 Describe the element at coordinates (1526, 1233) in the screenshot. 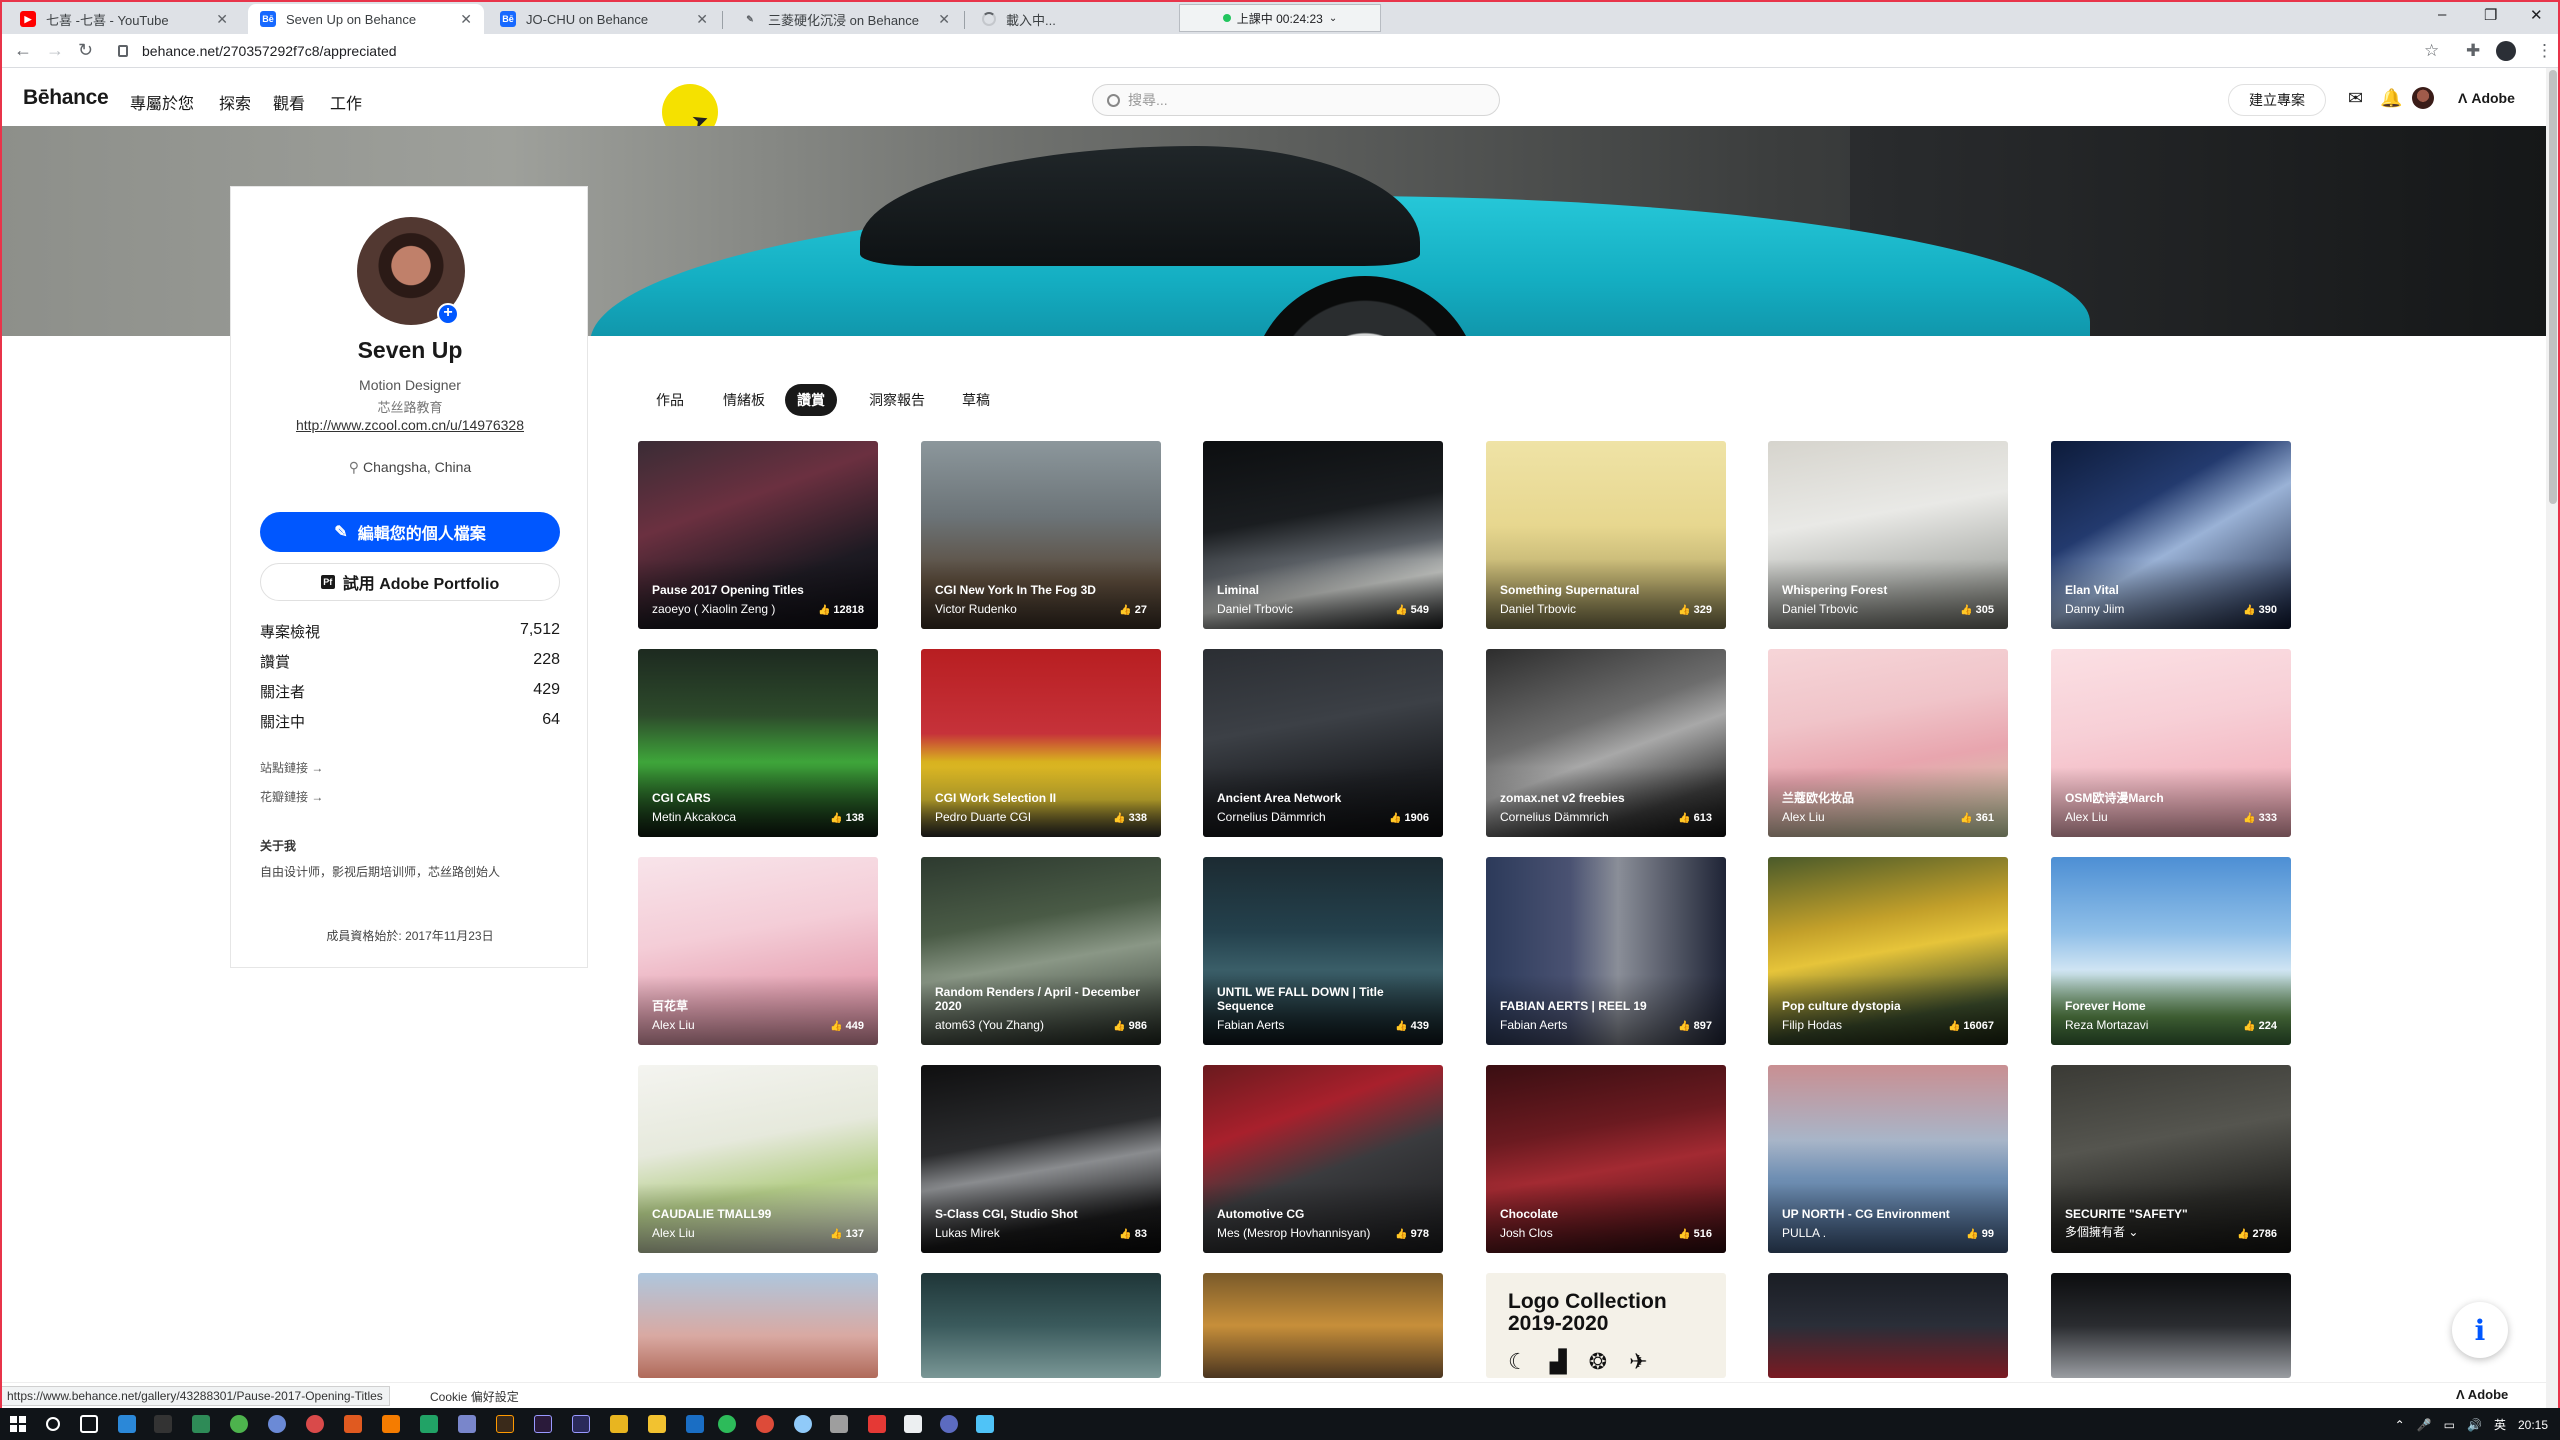

I see `project-author: Josh Clos` at that location.